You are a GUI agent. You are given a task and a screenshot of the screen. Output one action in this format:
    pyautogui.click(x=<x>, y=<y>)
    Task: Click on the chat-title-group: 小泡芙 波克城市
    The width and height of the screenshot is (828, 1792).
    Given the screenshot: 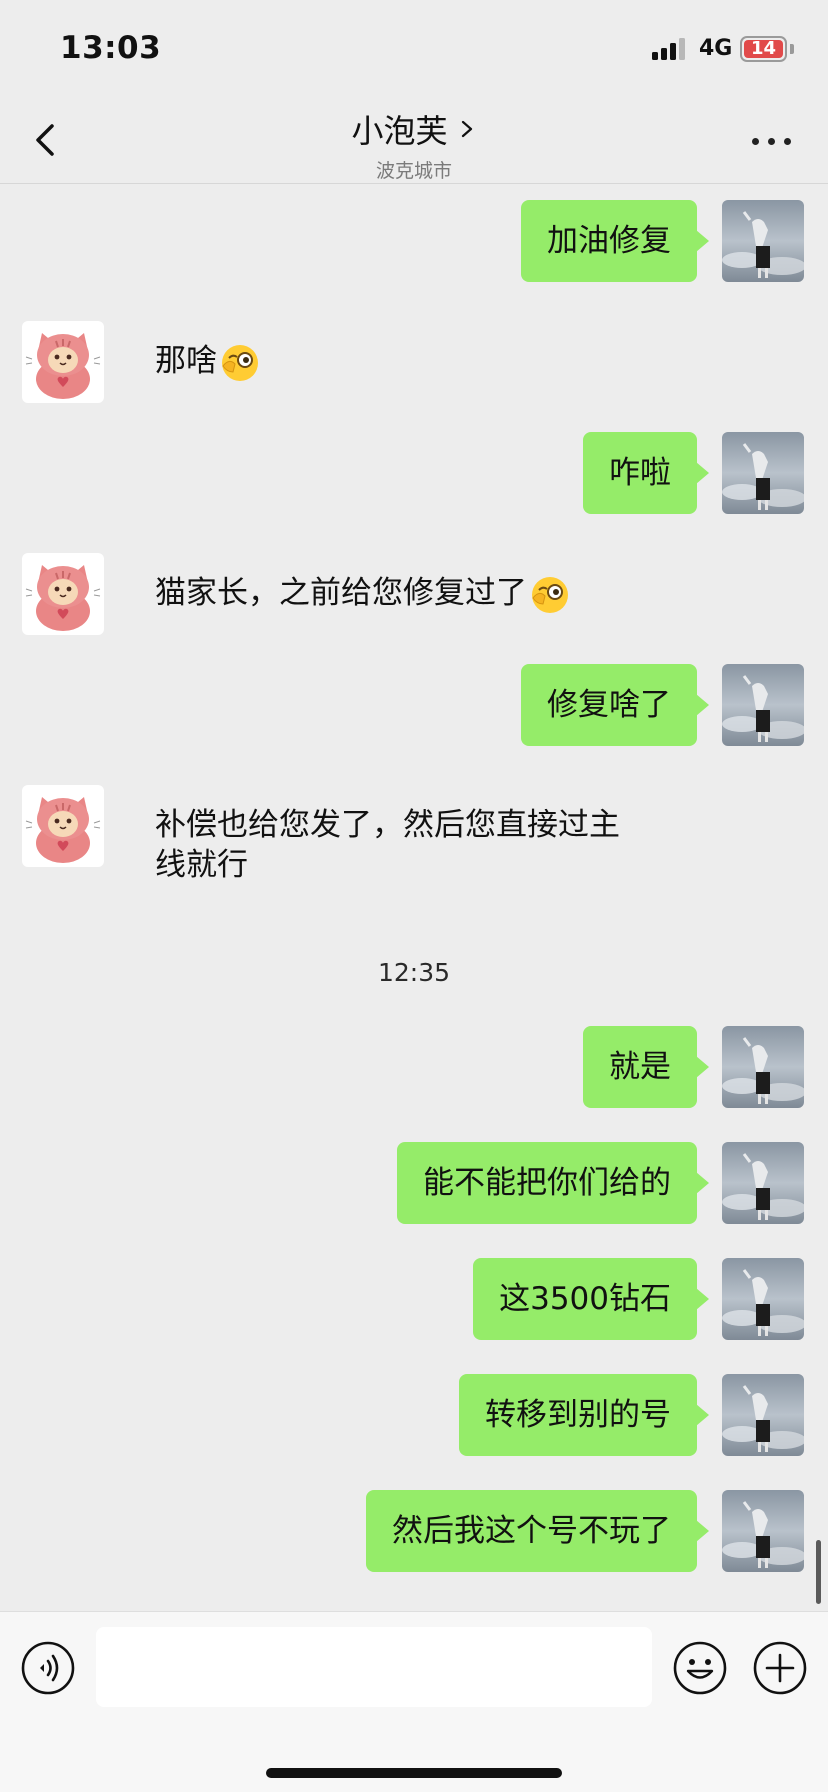 What is the action you would take?
    pyautogui.click(x=414, y=144)
    